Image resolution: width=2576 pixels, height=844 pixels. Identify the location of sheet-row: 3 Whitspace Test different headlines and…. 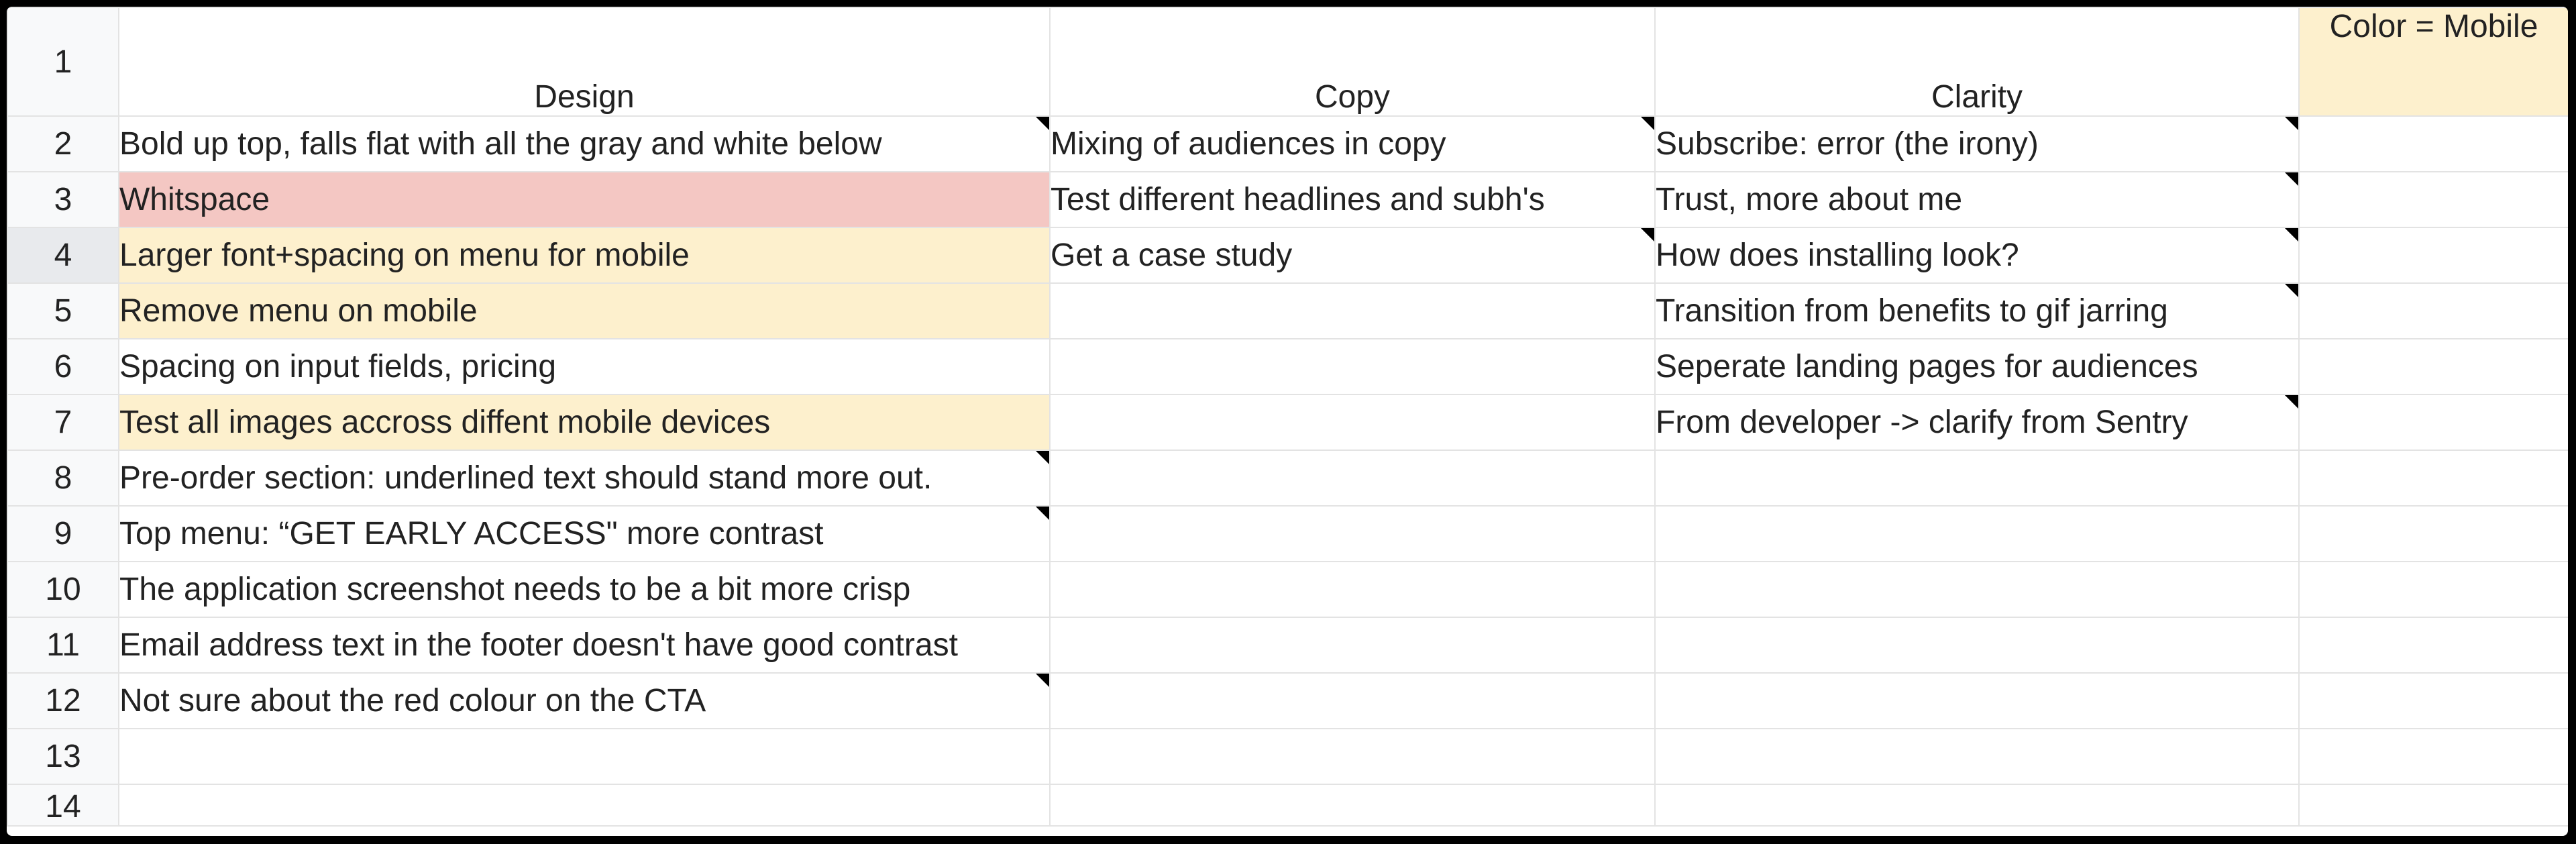
(1287, 199).